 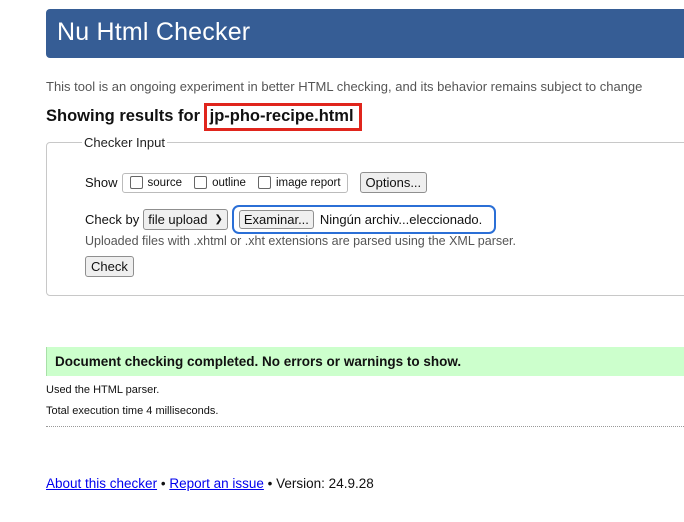 What do you see at coordinates (154, 32) in the screenshot?
I see `page-title: Nu Html Checker` at bounding box center [154, 32].